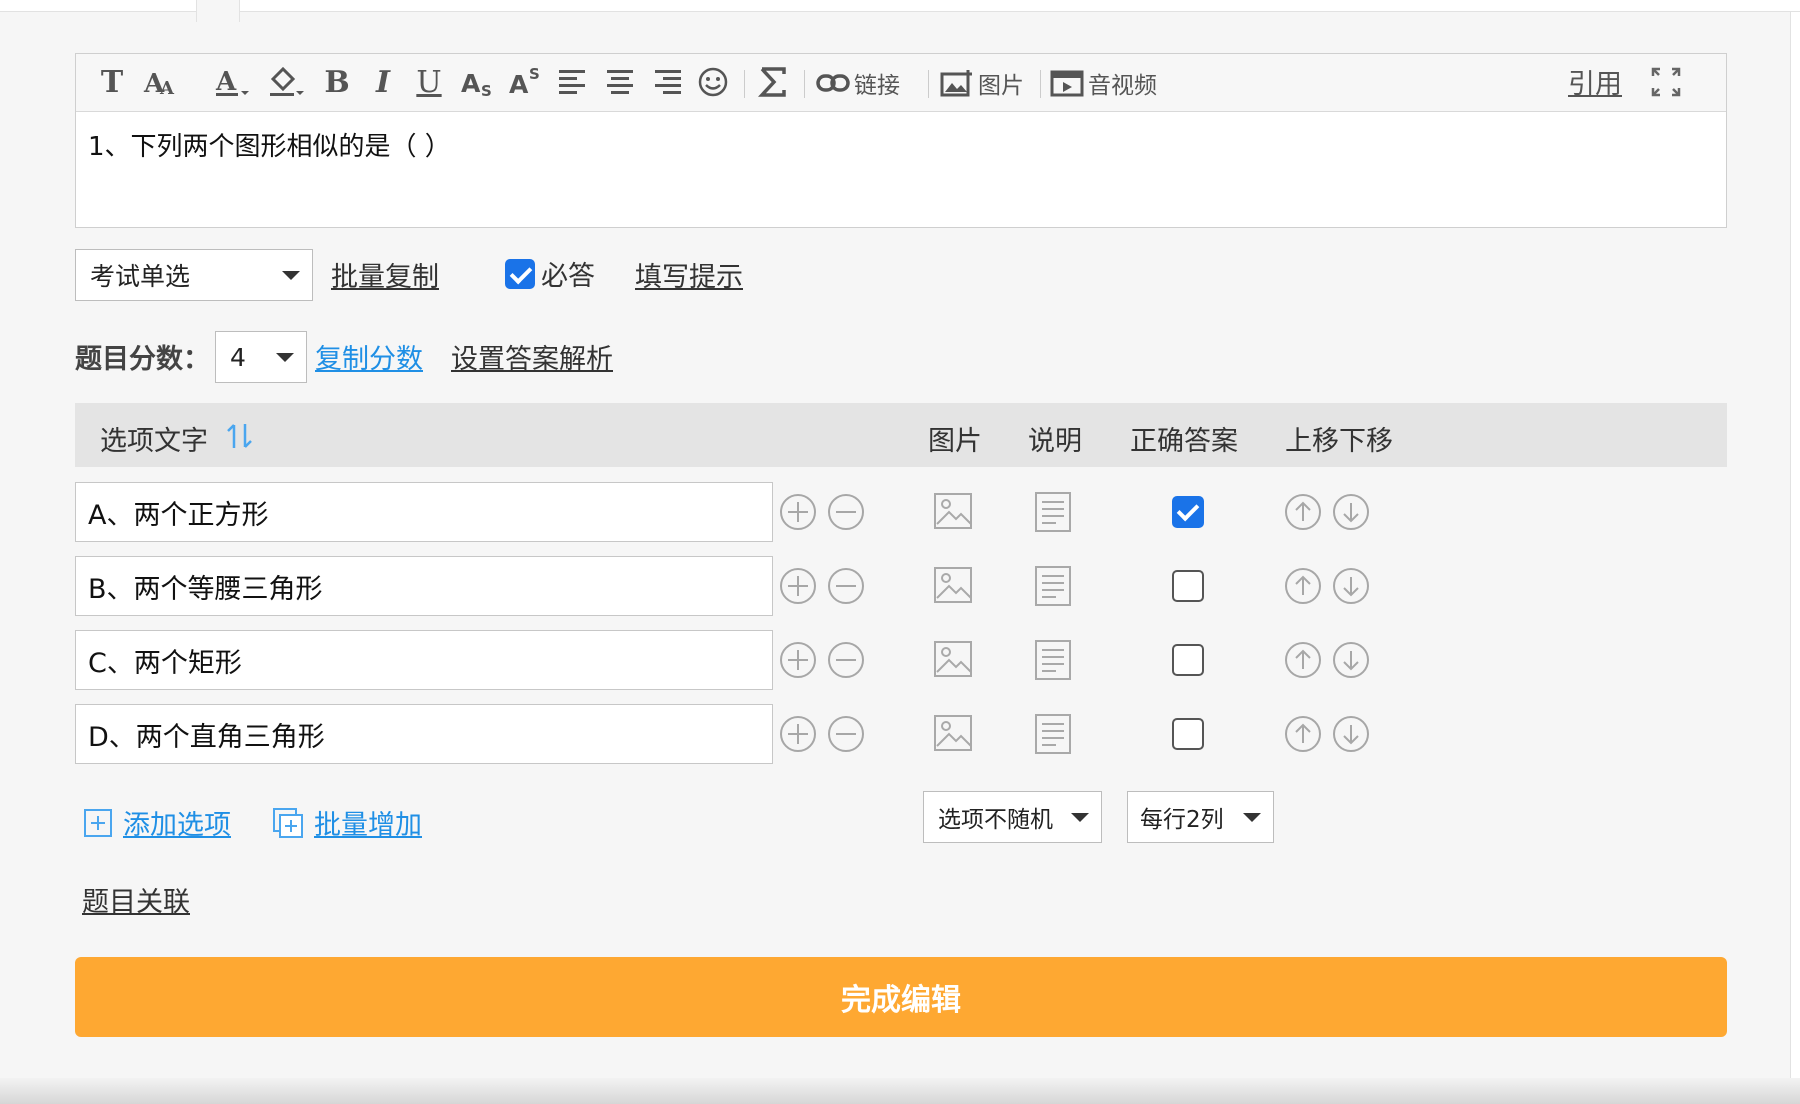 The height and width of the screenshot is (1104, 1800). I want to click on align-left-icon, so click(572, 82).